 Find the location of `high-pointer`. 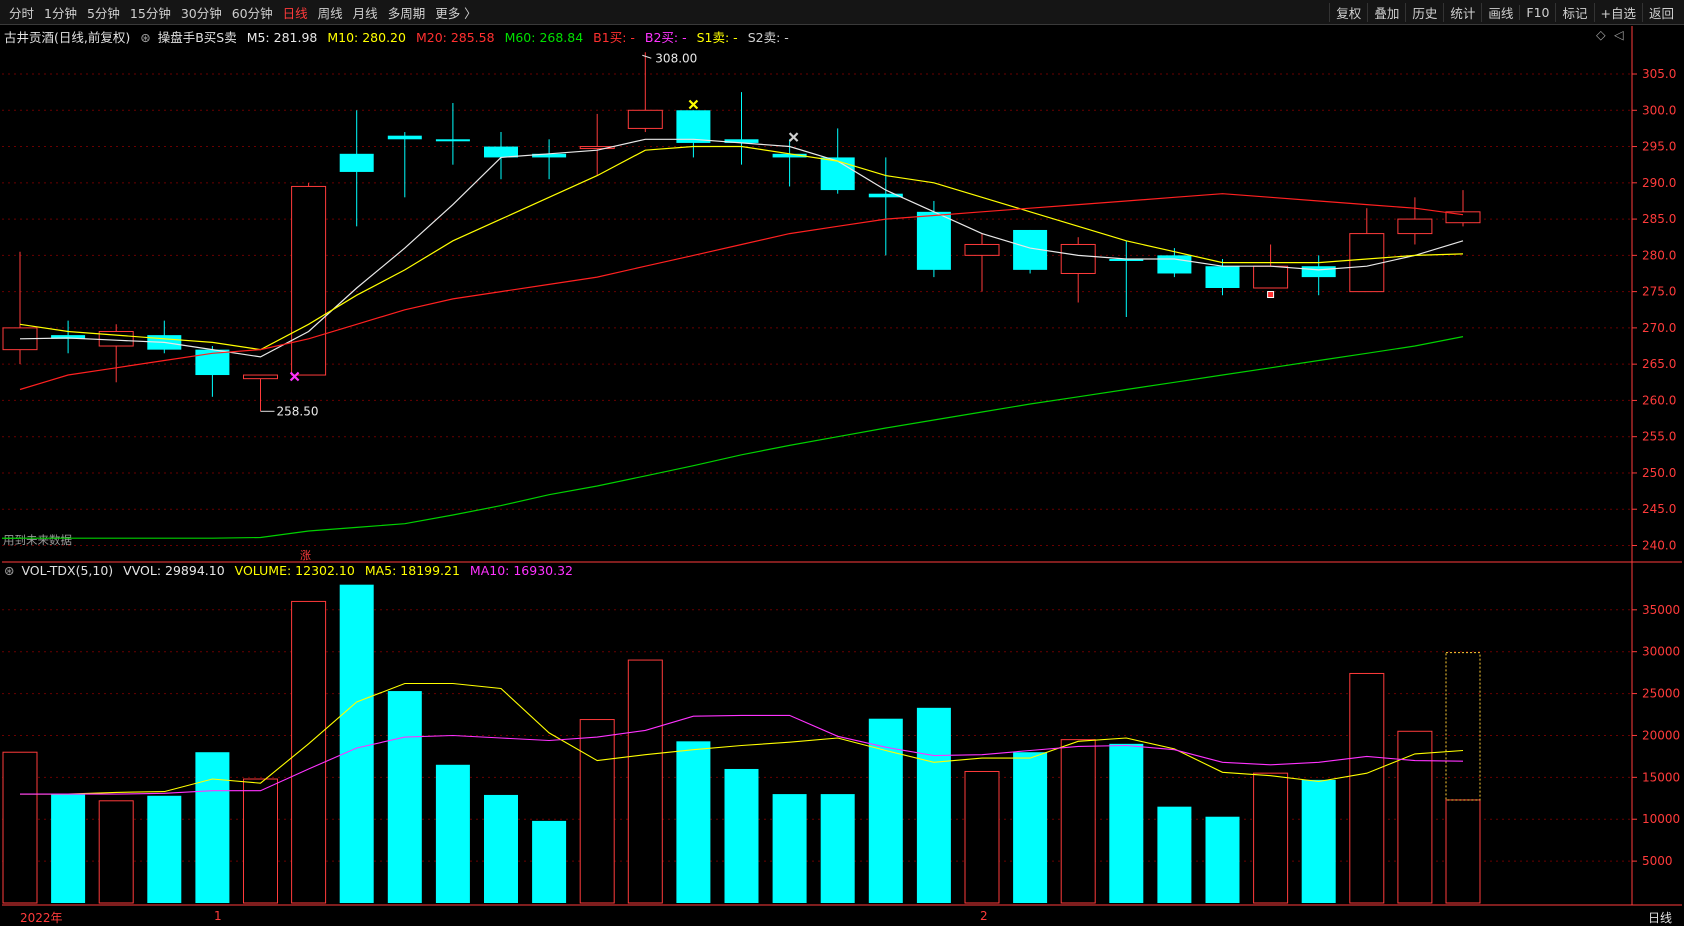

high-pointer is located at coordinates (647, 56).